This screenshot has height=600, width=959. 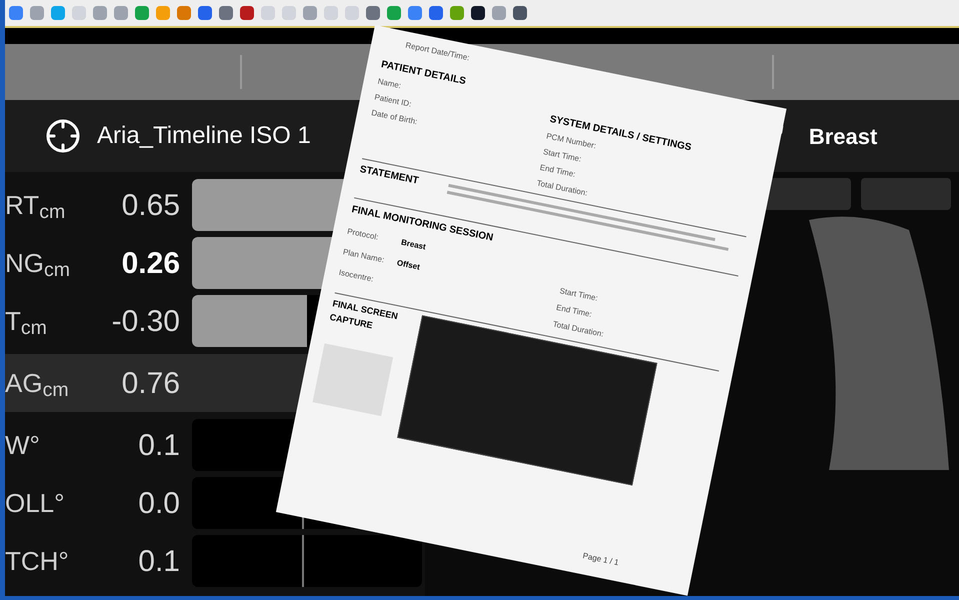 I want to click on report-date-label: Report Date/Time:, so click(x=438, y=51).